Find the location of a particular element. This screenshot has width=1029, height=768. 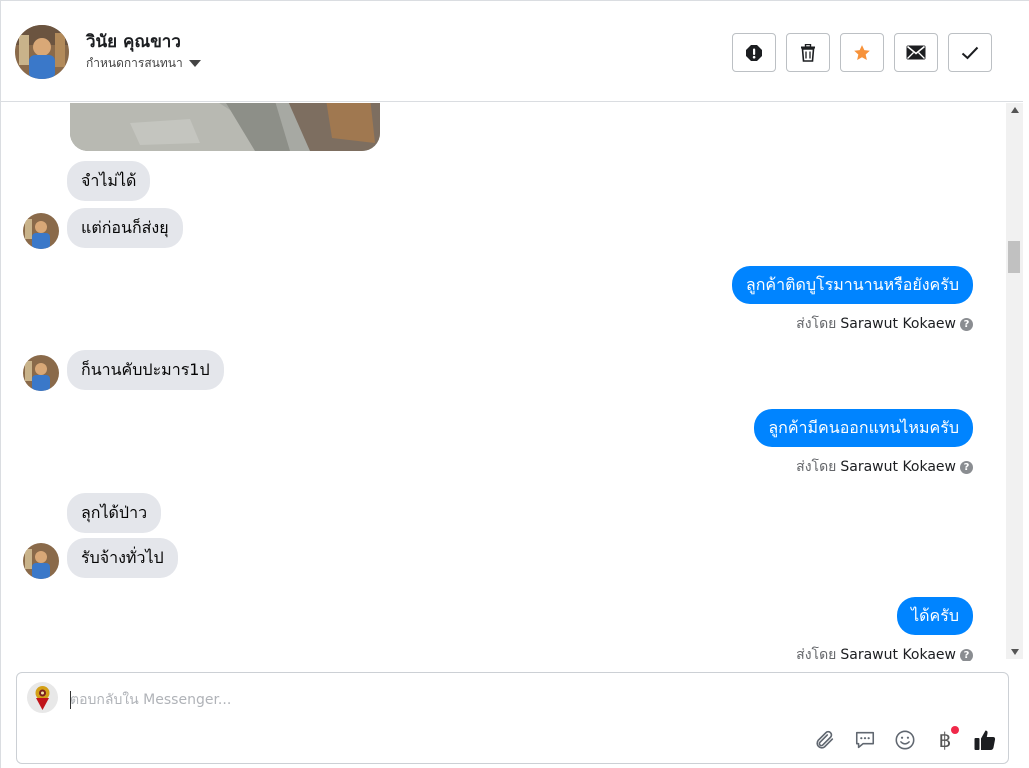

delete-button is located at coordinates (808, 52).